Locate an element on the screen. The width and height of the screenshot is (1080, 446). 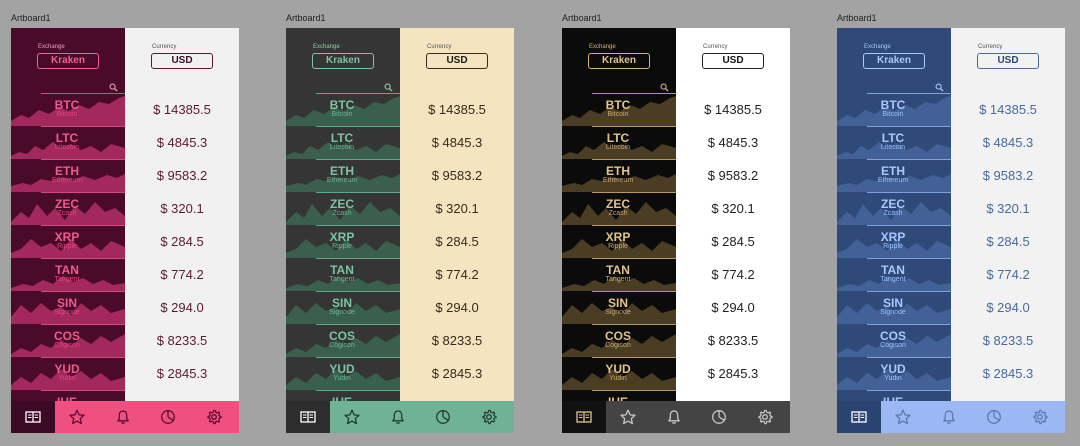
coin-name: Bitcoin is located at coordinates (67, 114).